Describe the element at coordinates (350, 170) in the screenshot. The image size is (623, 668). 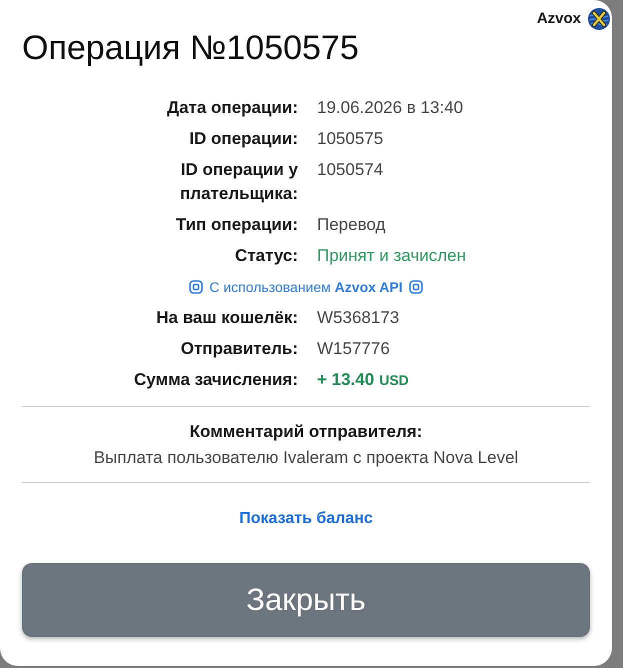
I see `detail-value: 1050574` at that location.